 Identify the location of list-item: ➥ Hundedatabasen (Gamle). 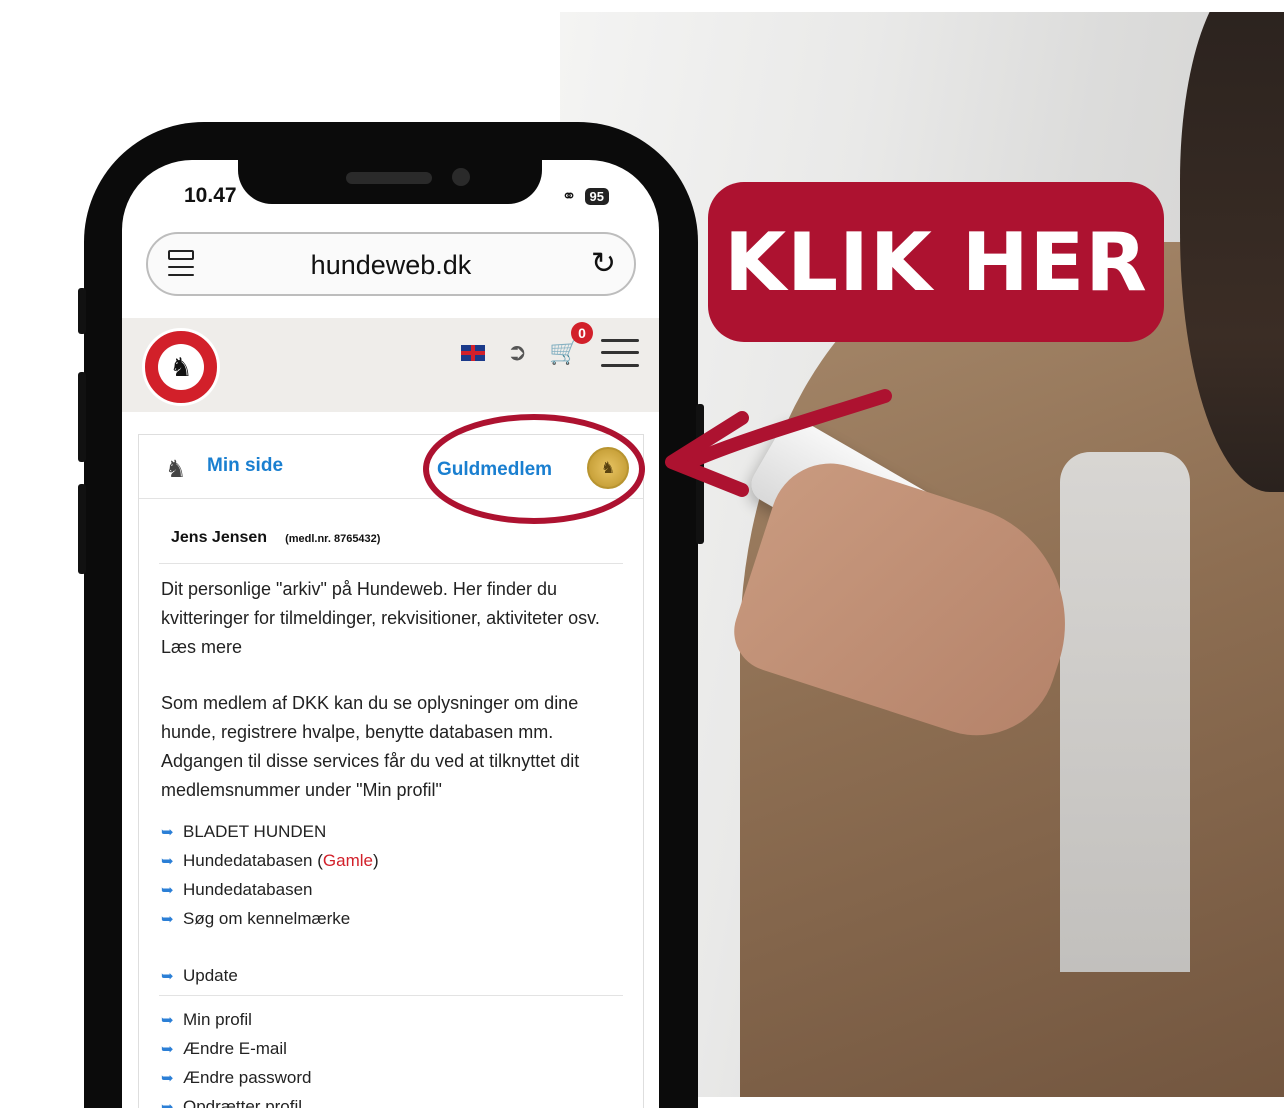
(391, 860).